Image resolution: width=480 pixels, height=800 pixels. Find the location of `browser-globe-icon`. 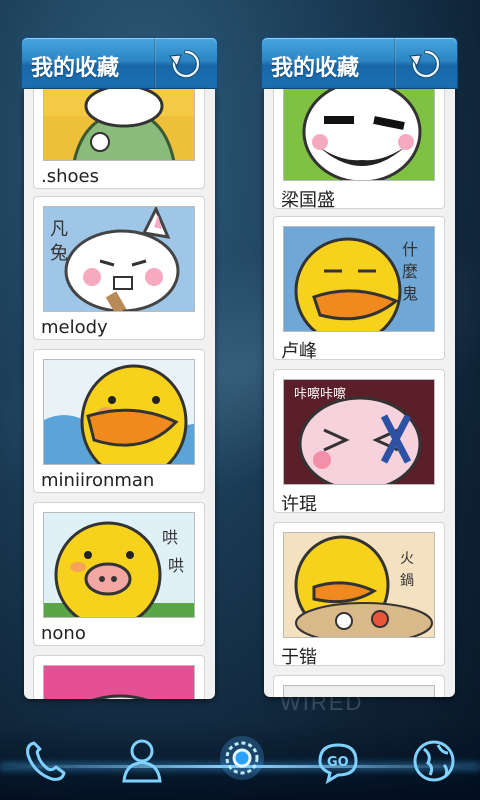

browser-globe-icon is located at coordinates (434, 761).